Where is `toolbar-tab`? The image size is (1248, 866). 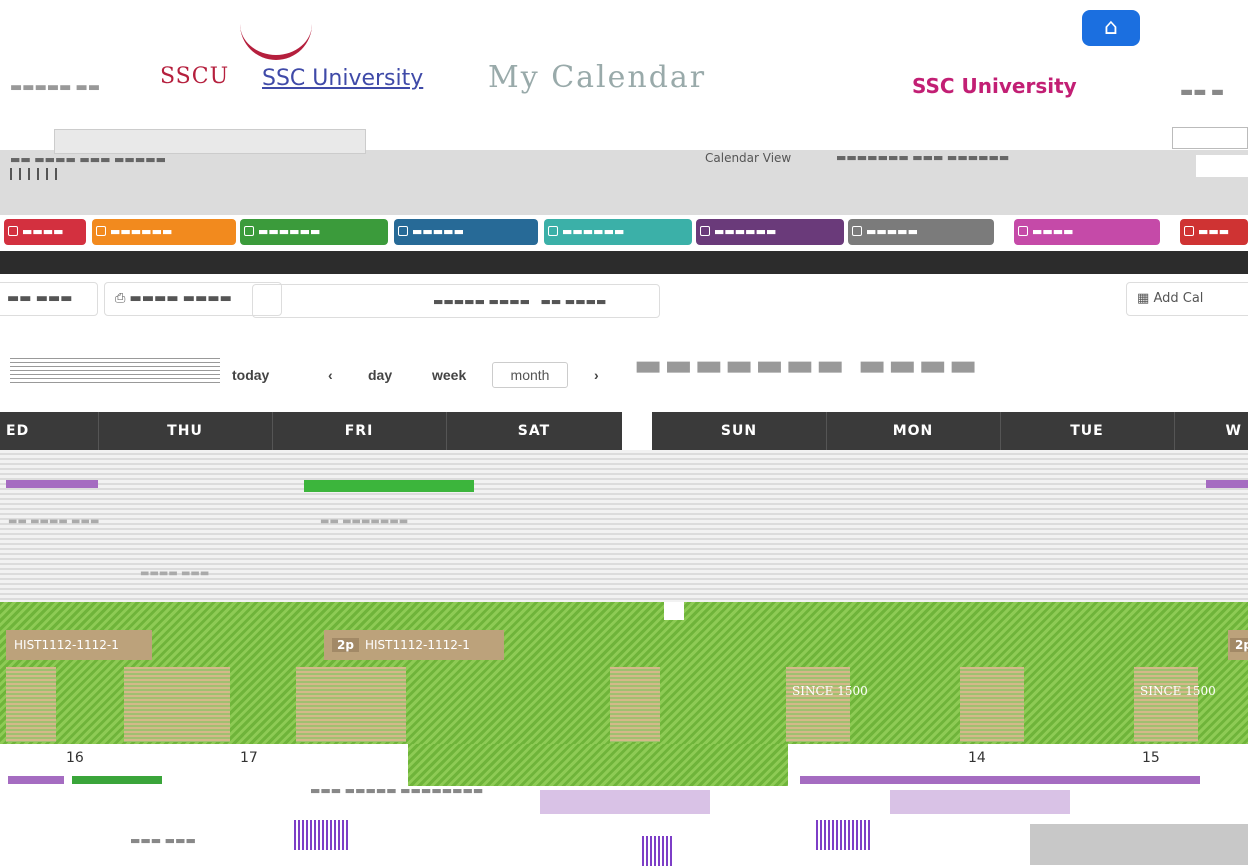
toolbar-tab is located at coordinates (210, 141).